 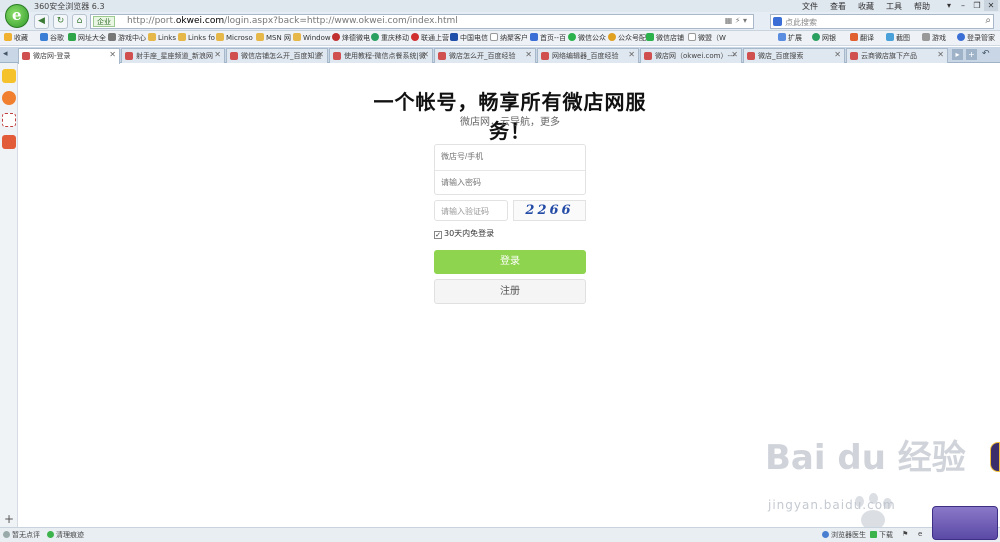 I want to click on search-box: 点此搜索 ⌕, so click(x=882, y=21).